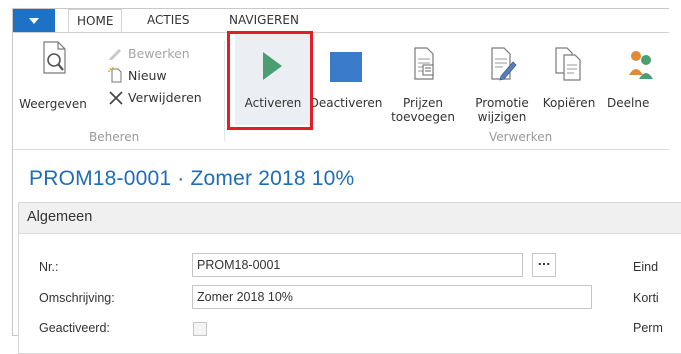 The width and height of the screenshot is (681, 354). I want to click on delete-x-icon, so click(116, 97).